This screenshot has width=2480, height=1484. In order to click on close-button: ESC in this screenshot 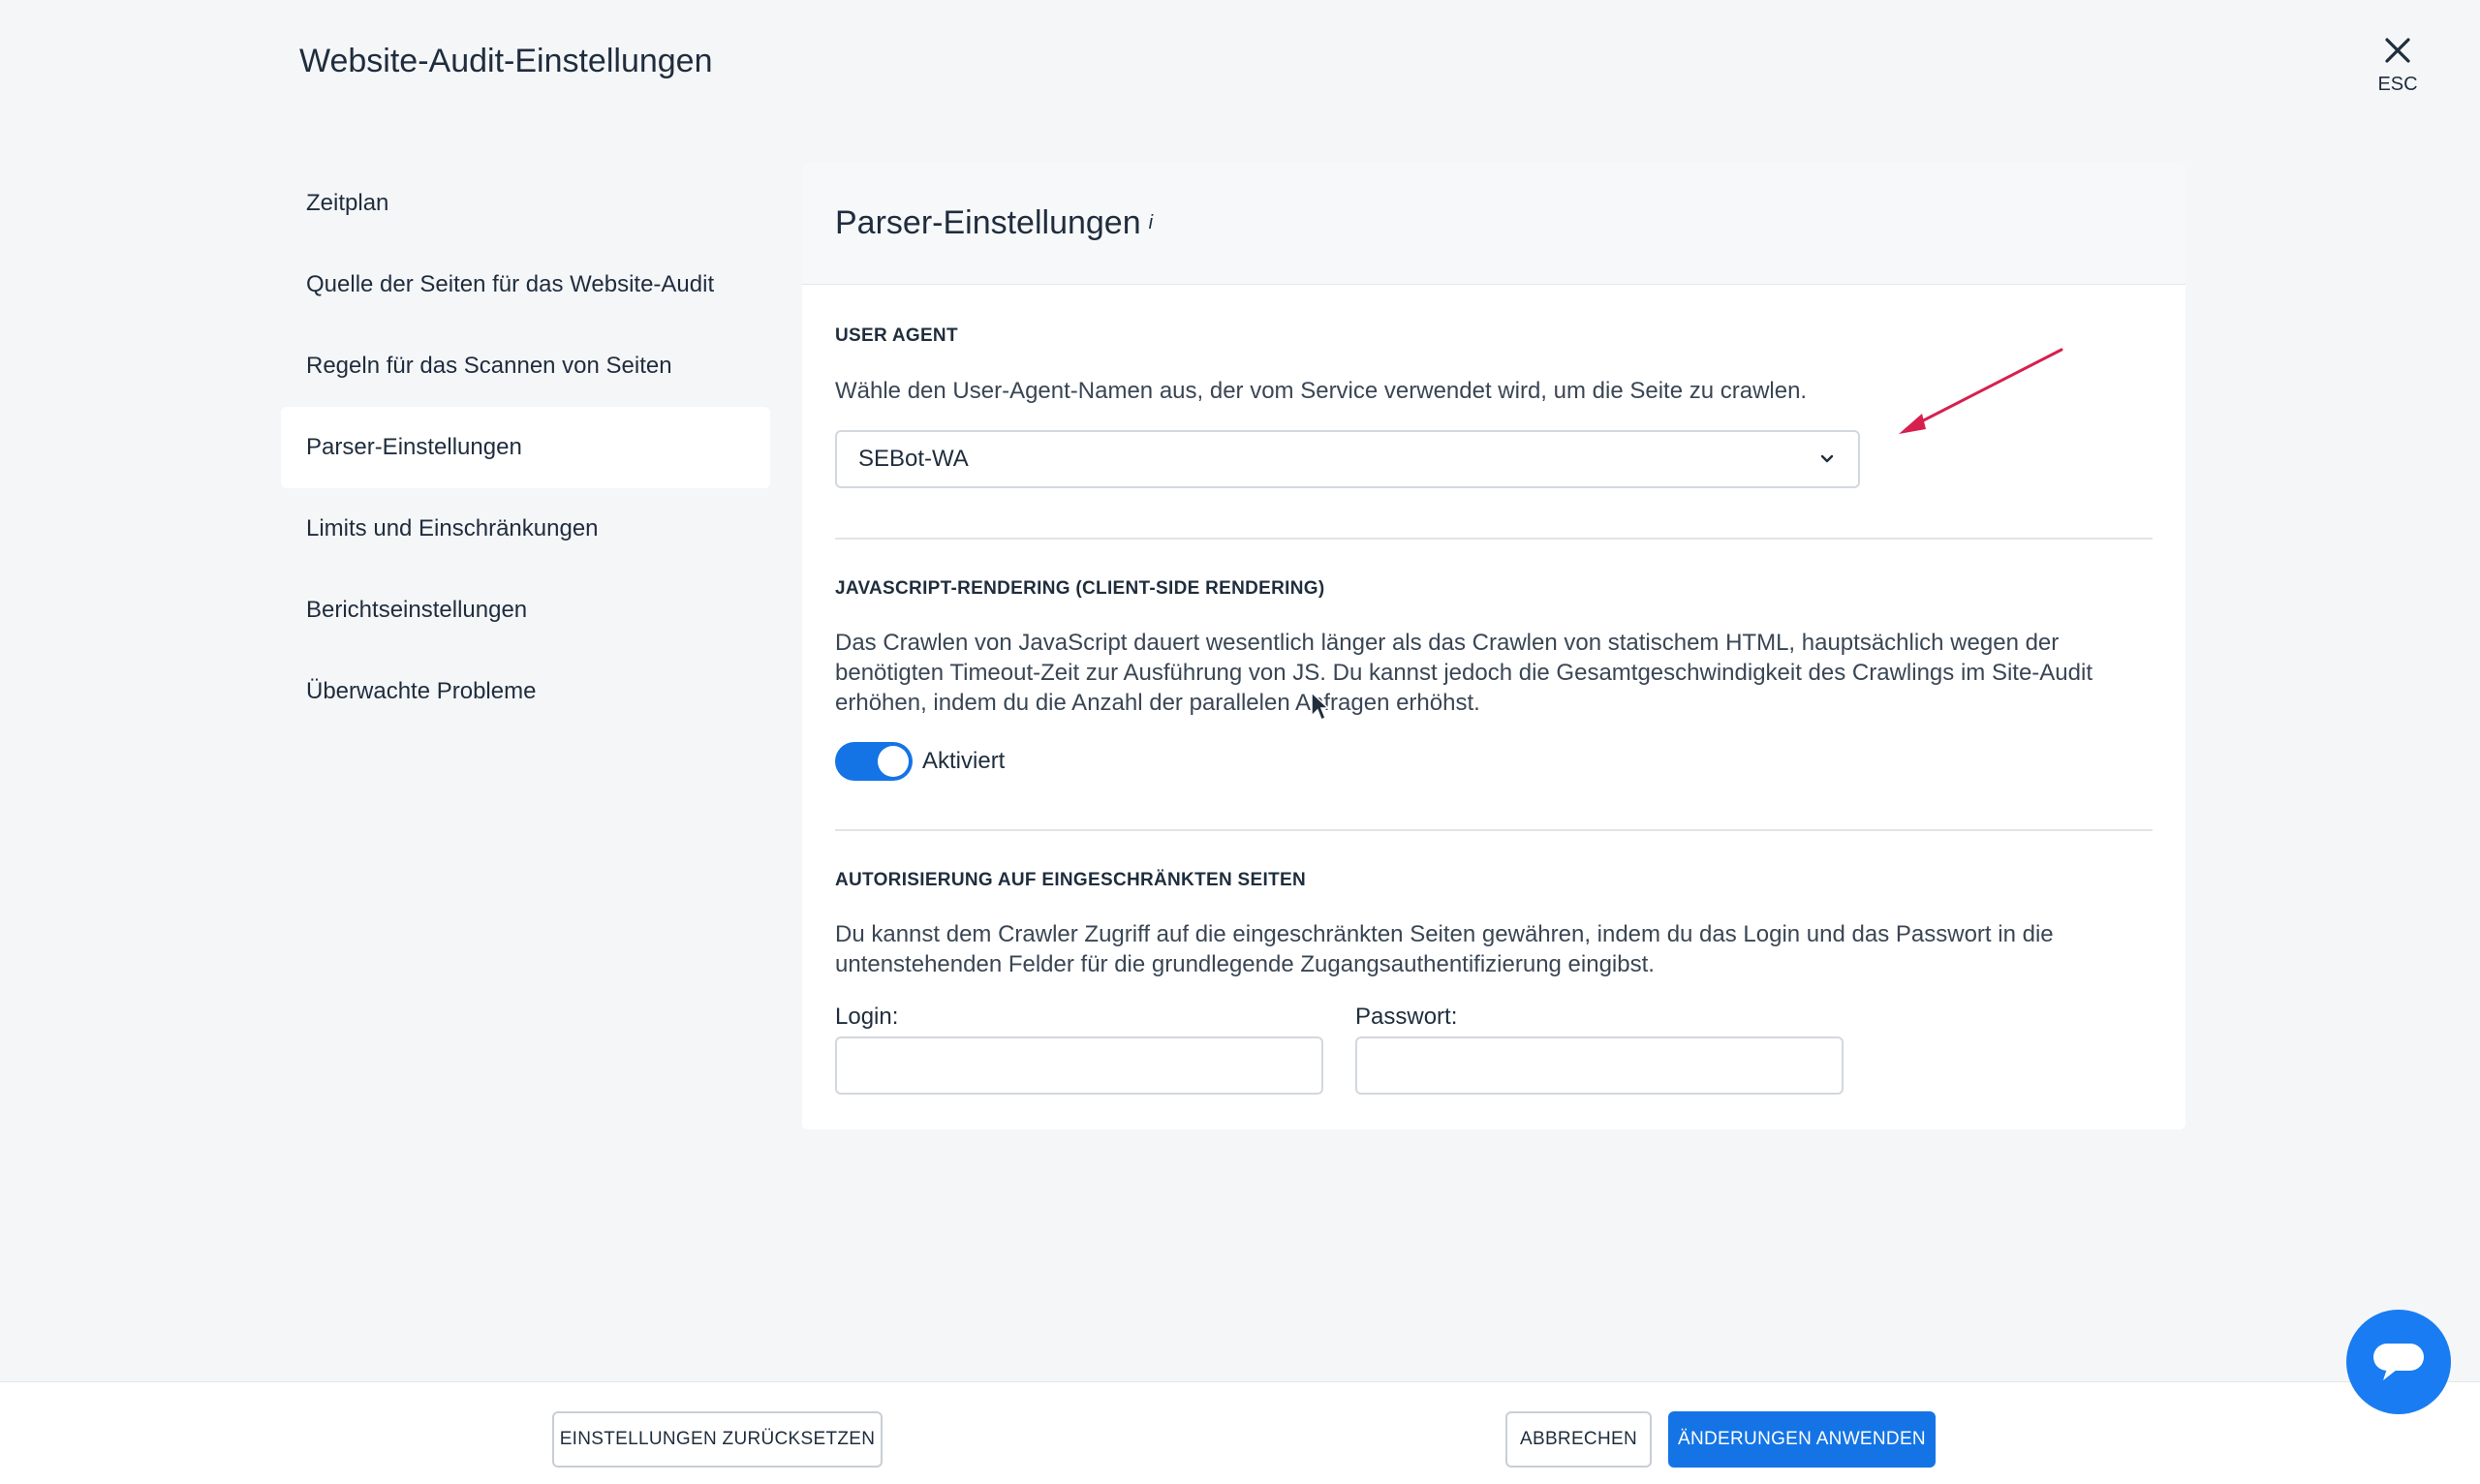, I will do `click(2398, 71)`.